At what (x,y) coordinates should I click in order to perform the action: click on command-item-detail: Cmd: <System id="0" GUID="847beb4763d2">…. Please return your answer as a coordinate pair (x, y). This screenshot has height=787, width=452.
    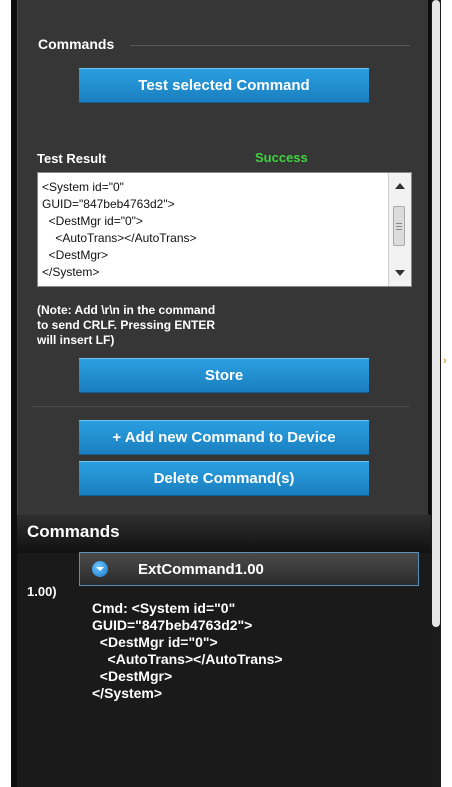
    Looking at the image, I should click on (187, 650).